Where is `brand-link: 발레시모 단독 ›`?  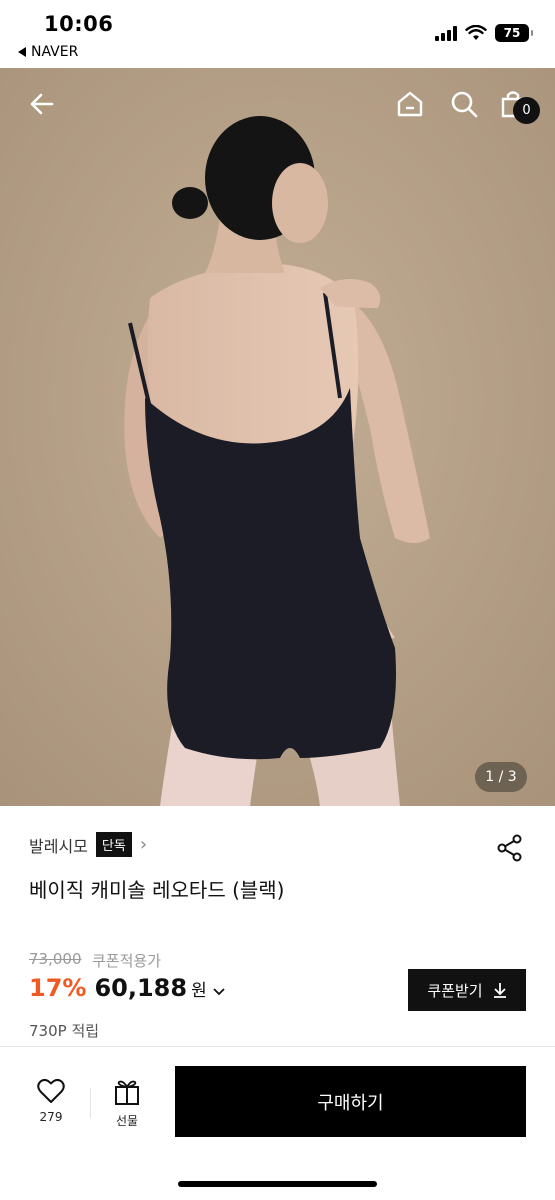
brand-link: 발레시모 단독 › is located at coordinates (88, 844).